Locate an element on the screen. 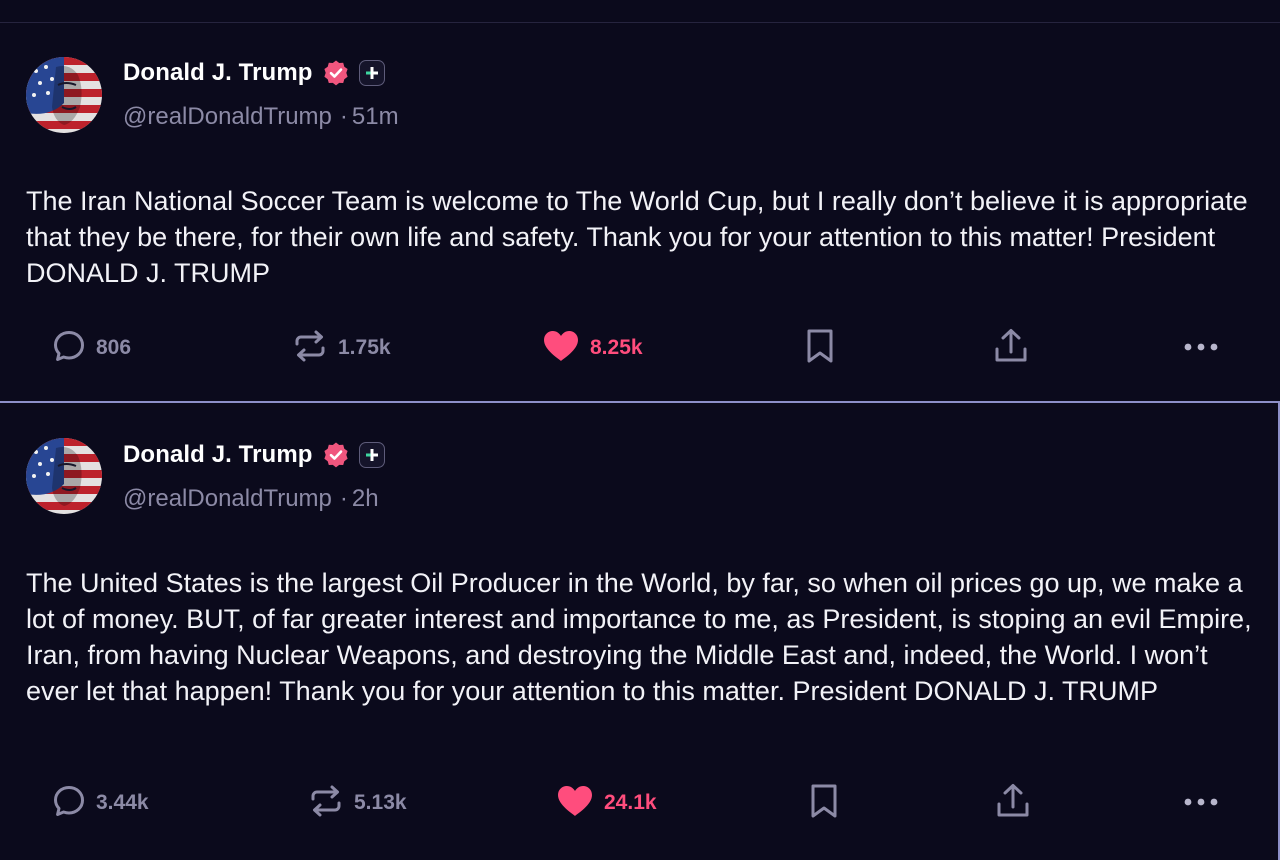 This screenshot has height=860, width=1280. reply-button: 3.44k is located at coordinates (100, 803).